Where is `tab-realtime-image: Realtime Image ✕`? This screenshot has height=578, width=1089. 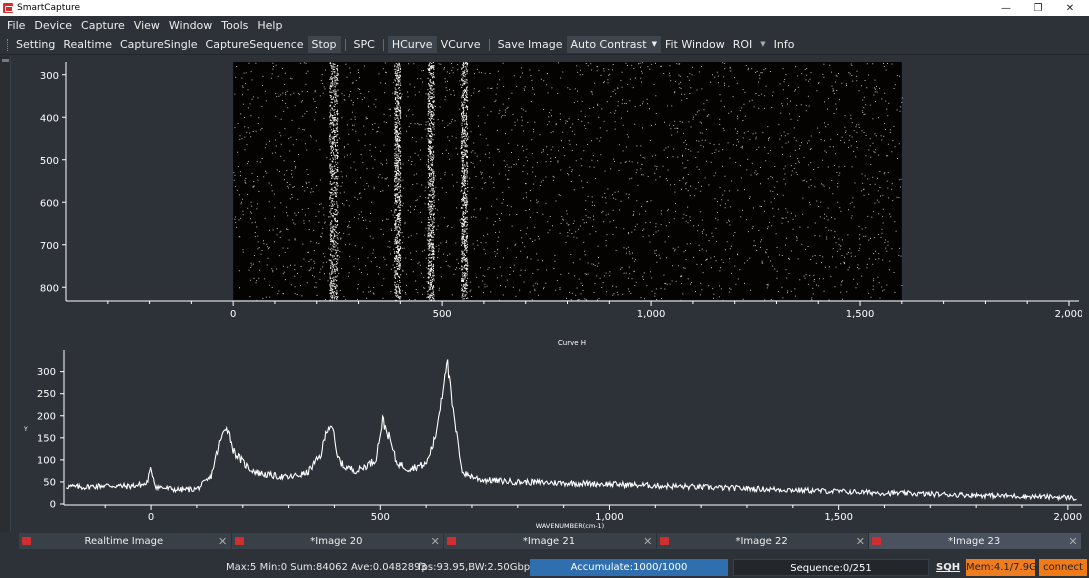 tab-realtime-image: Realtime Image ✕ is located at coordinates (125, 541).